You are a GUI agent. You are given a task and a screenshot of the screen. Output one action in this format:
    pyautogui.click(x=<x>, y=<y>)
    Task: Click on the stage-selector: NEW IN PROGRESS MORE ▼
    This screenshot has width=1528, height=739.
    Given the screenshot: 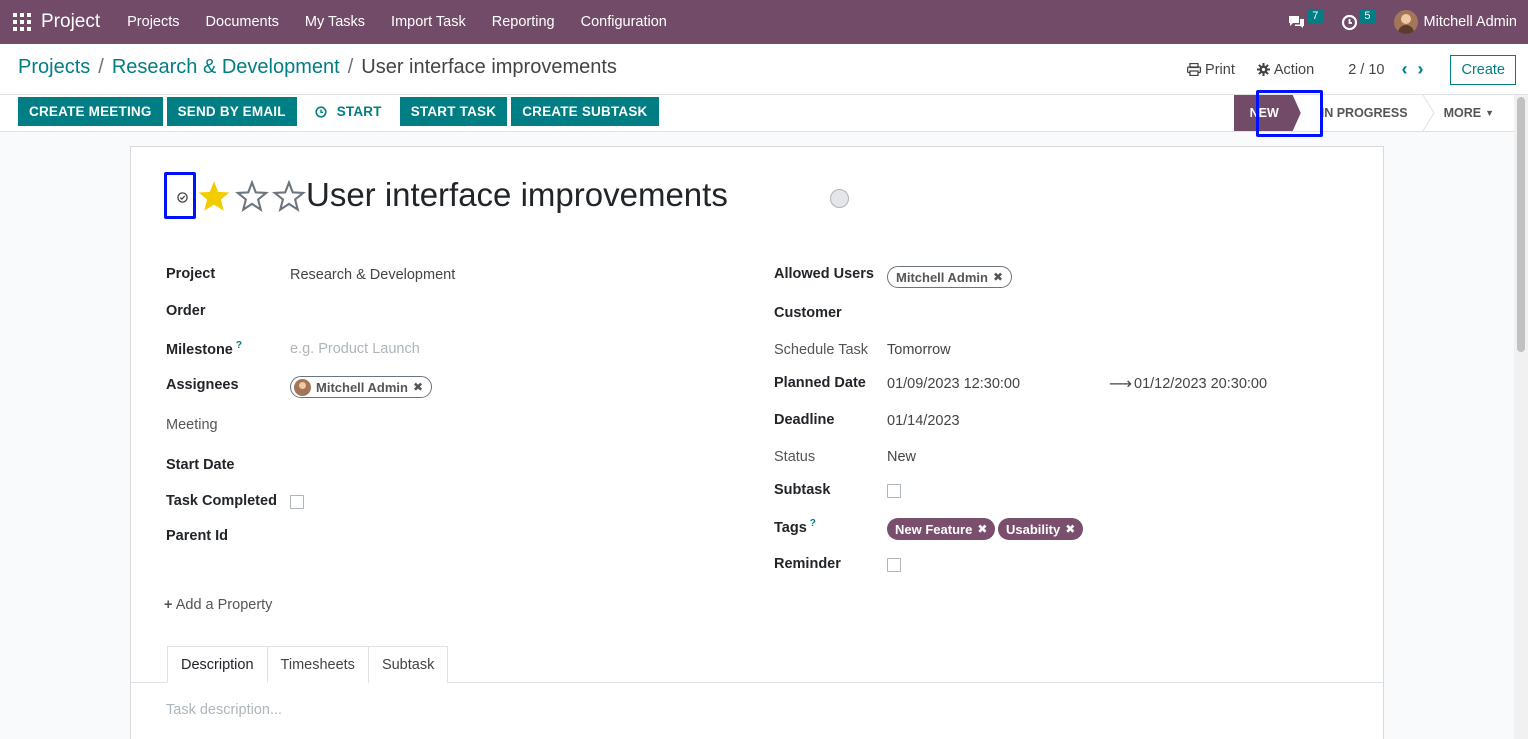 What is the action you would take?
    pyautogui.click(x=1373, y=113)
    